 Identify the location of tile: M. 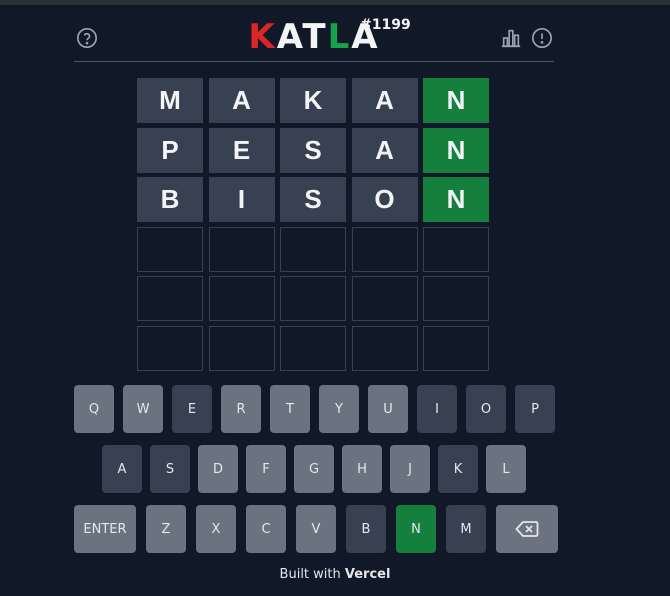
(170, 100).